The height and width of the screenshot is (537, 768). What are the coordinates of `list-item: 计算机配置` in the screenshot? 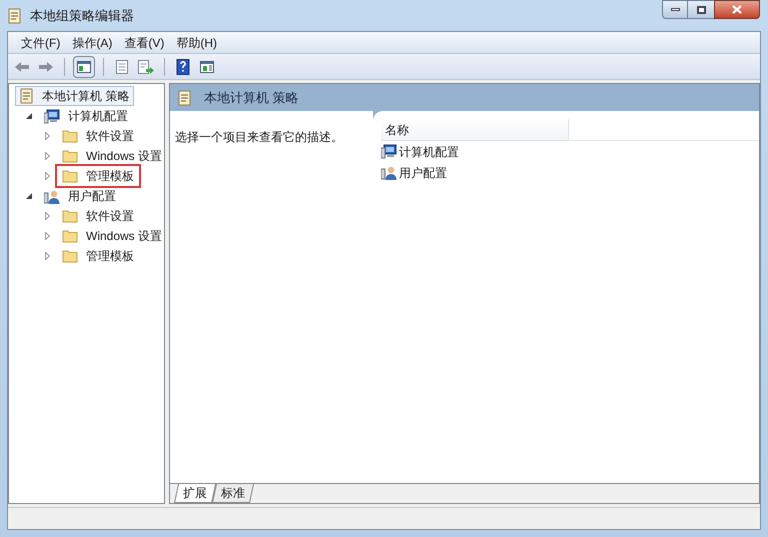 It's located at (422, 151).